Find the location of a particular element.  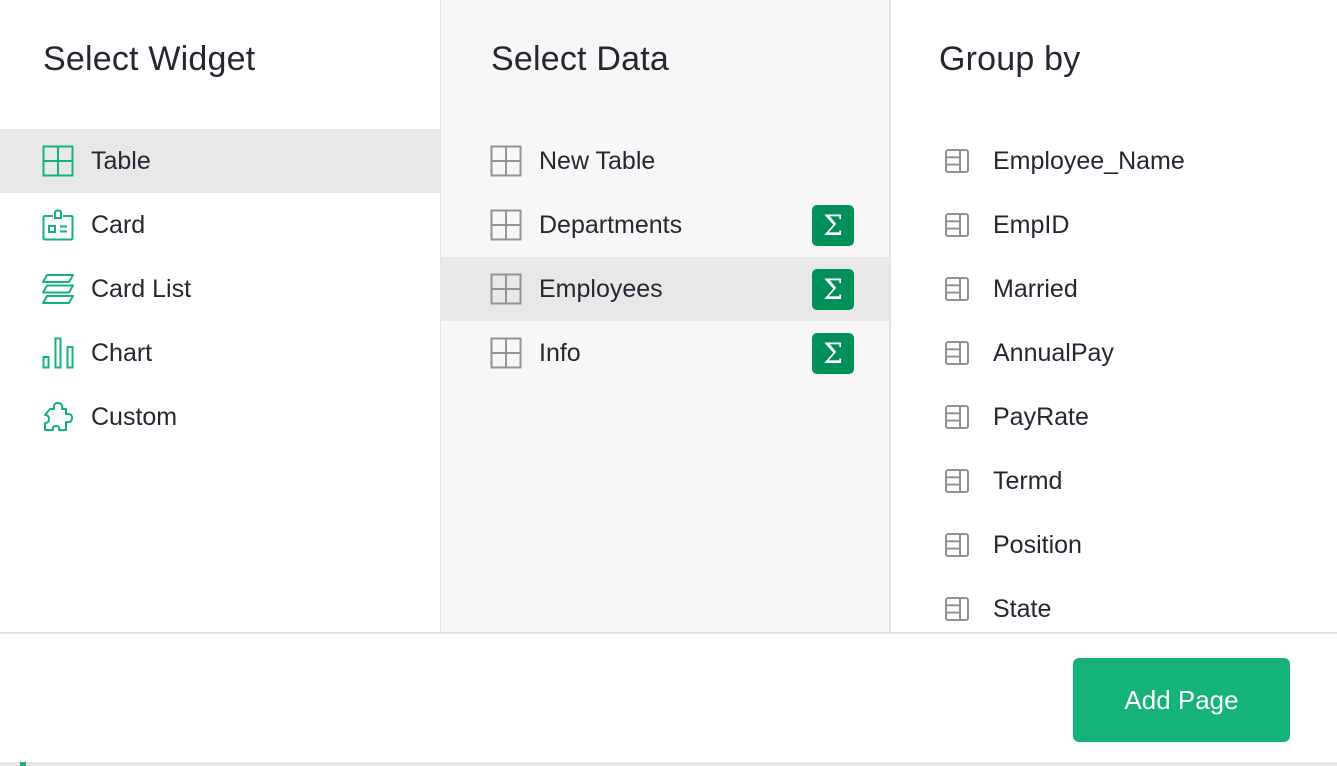

group-by-title: Group by is located at coordinates (1010, 59).